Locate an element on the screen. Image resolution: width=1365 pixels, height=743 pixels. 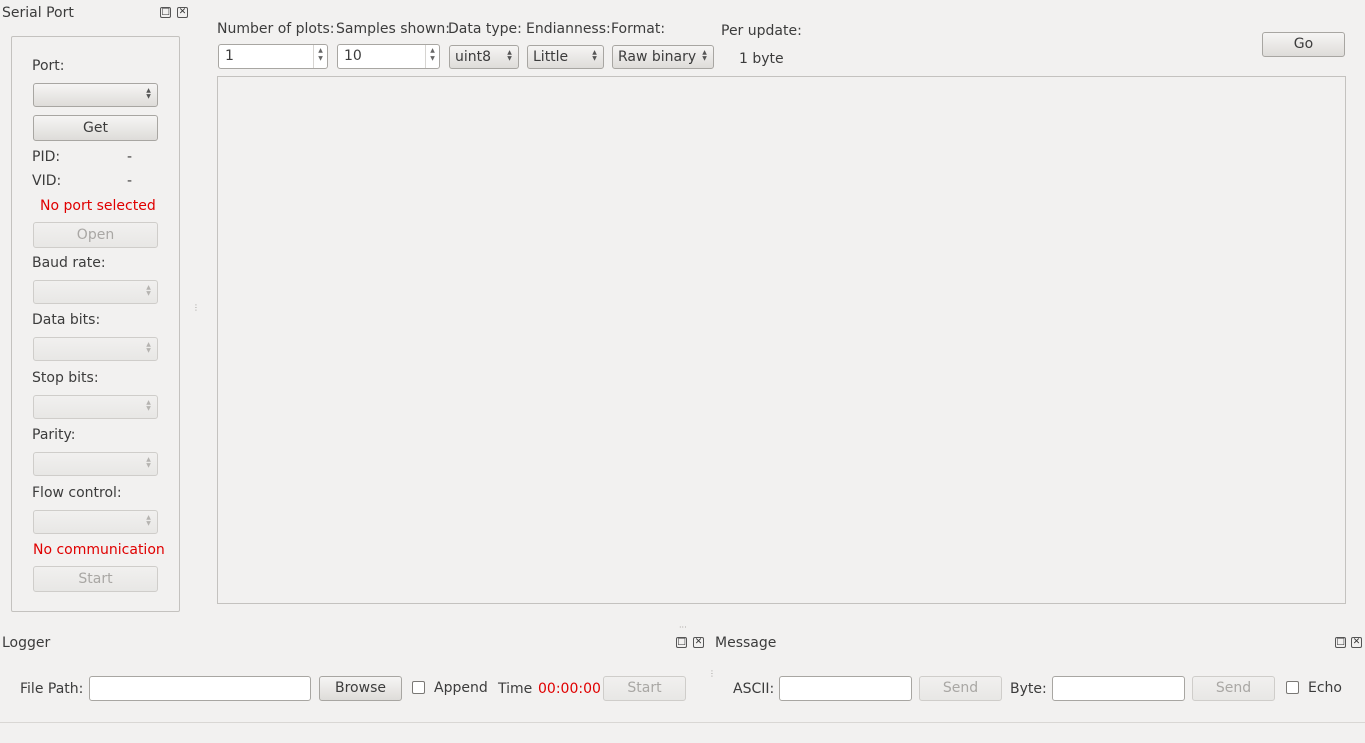
num-plots-label: Number of plots: is located at coordinates (276, 29).